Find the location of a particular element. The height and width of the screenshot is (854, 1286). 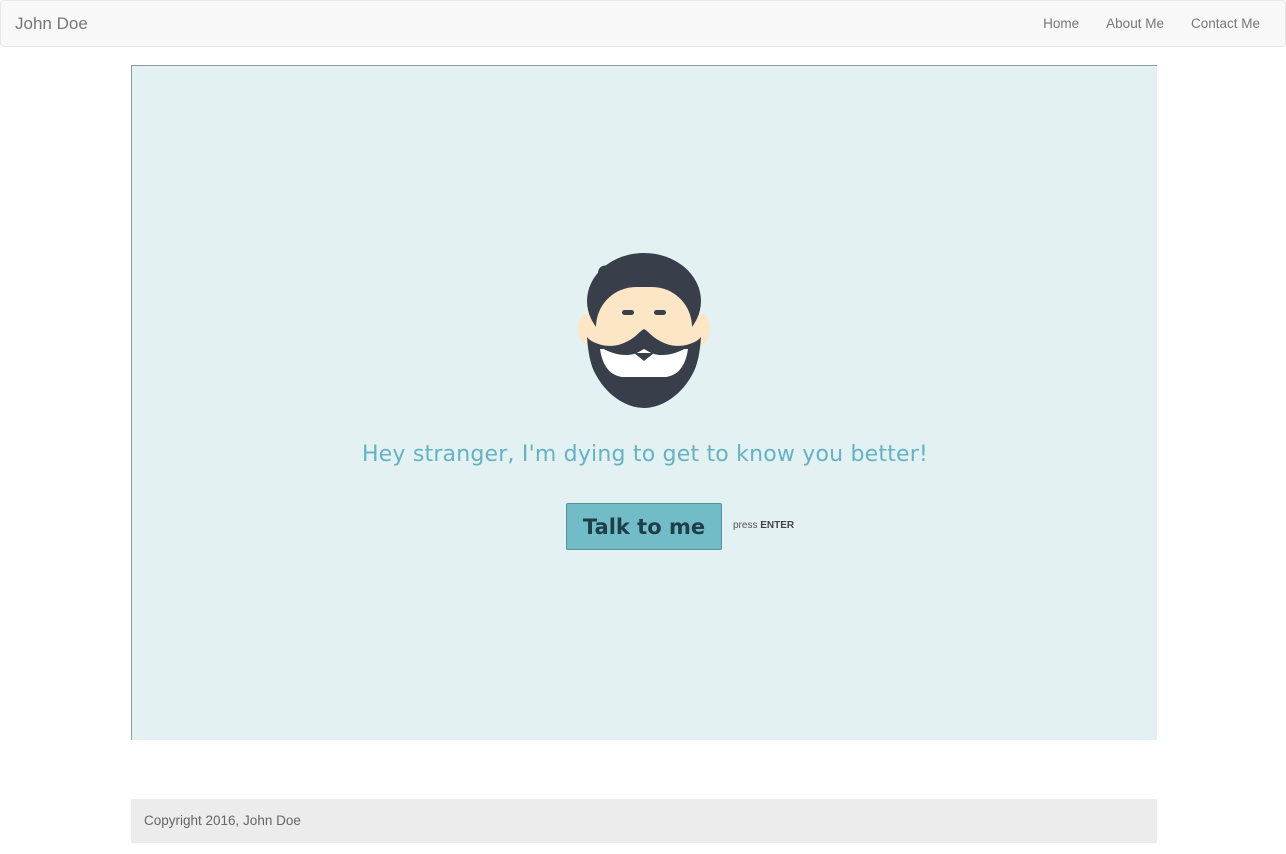

top-navbar: John Doe Home About Me Contact Me is located at coordinates (643, 23).